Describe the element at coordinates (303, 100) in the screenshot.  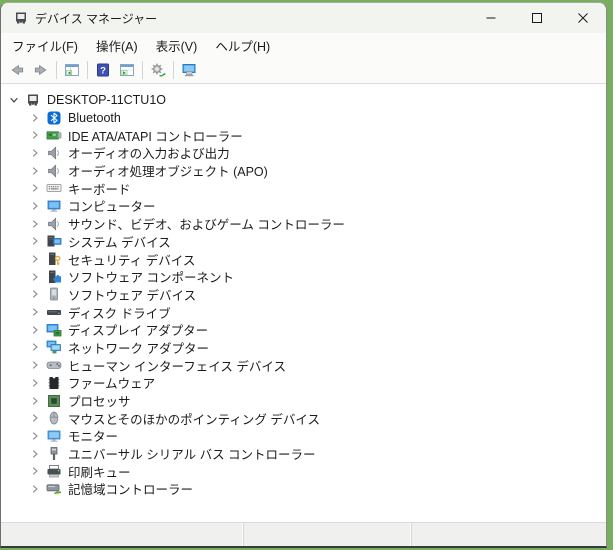
I see `tree-item-root: DESKTOP-11CTU1O` at that location.